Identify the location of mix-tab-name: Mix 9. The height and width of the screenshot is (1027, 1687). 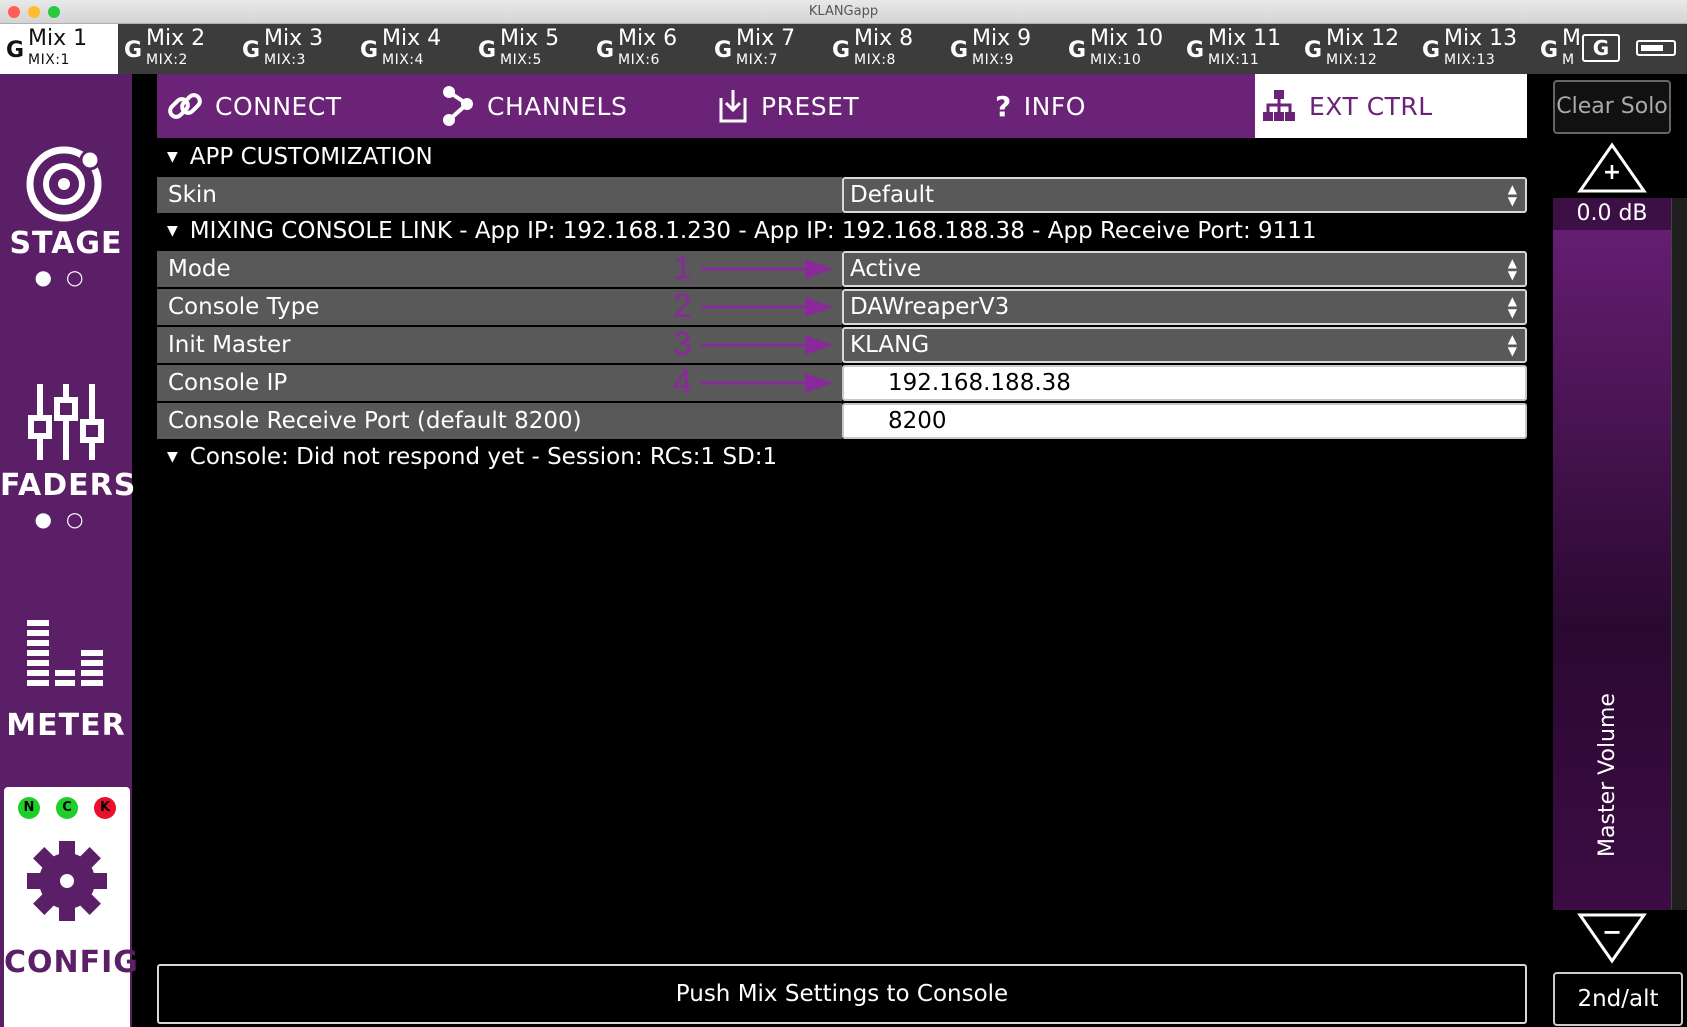
(1002, 38).